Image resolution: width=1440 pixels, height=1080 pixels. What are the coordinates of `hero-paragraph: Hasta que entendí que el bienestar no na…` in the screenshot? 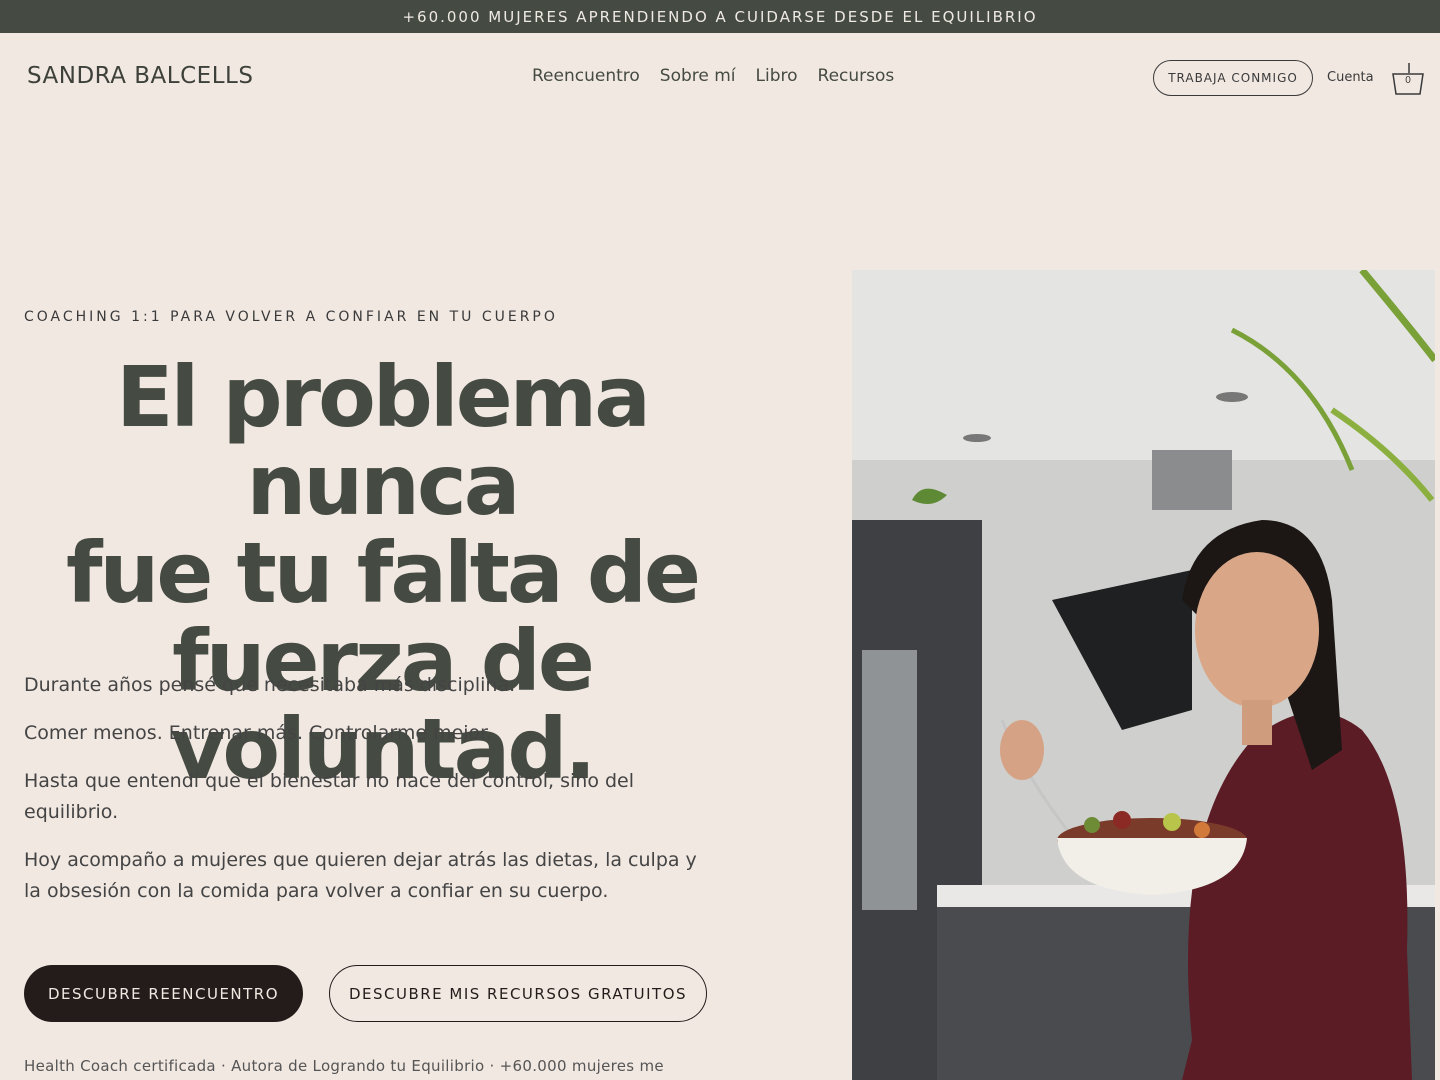 It's located at (329, 796).